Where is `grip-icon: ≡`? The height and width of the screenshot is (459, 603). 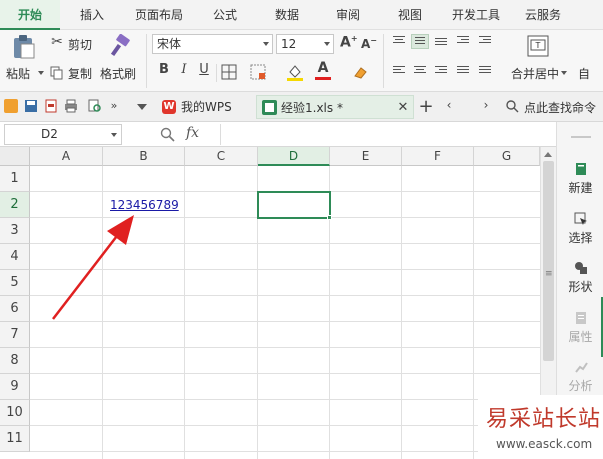 grip-icon: ≡ is located at coordinates (549, 274).